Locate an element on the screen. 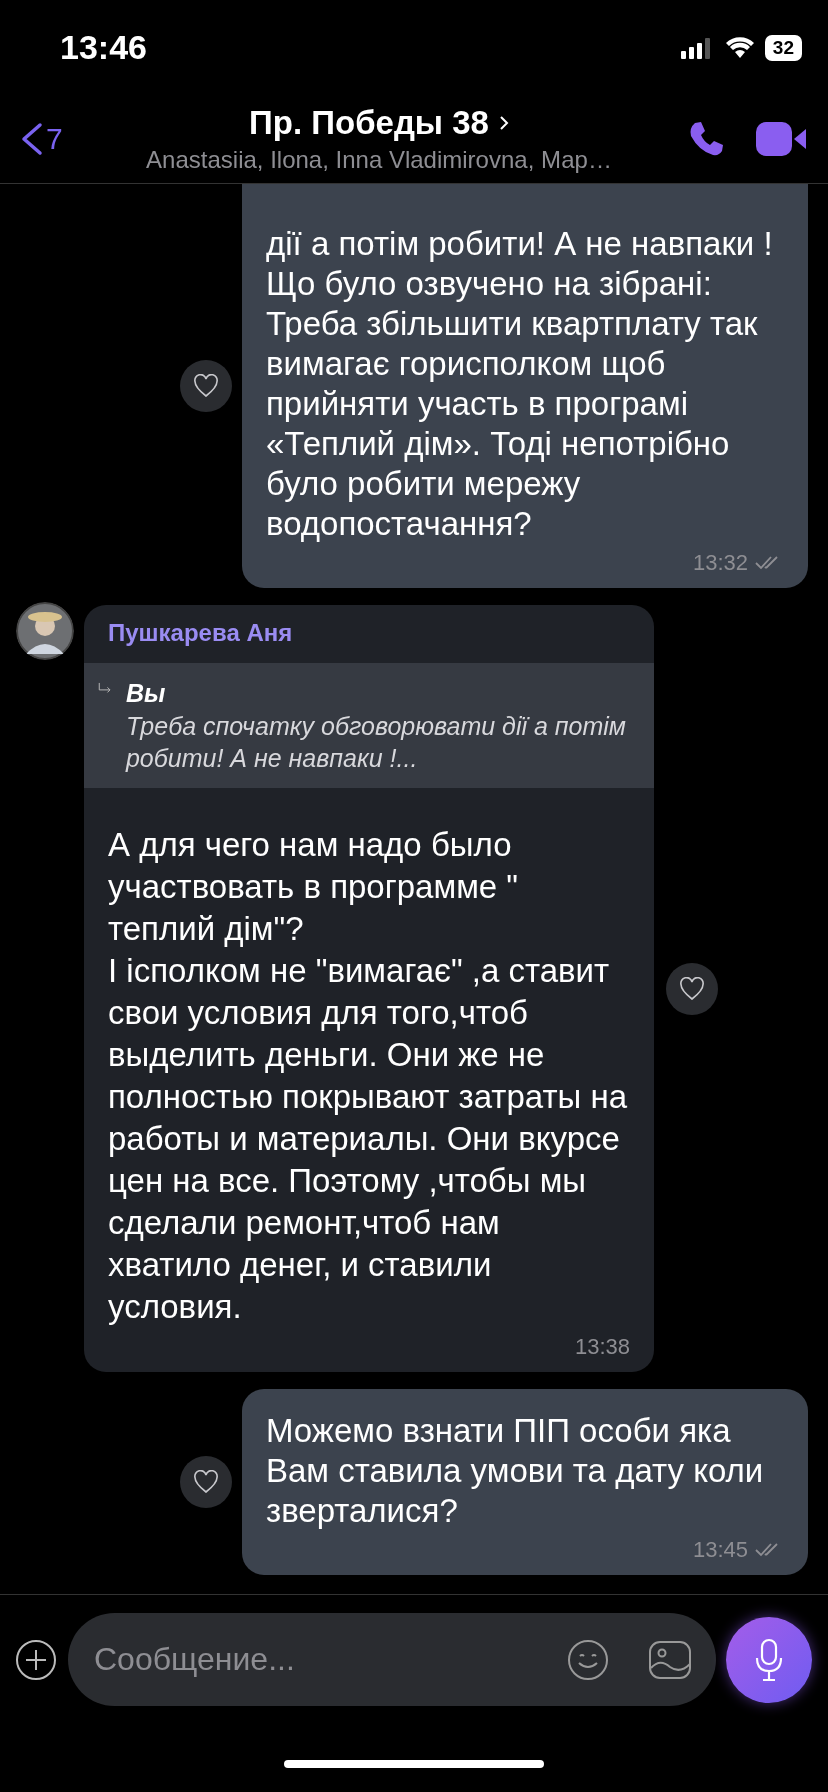 The image size is (828, 1792). add-button is located at coordinates (36, 1659).